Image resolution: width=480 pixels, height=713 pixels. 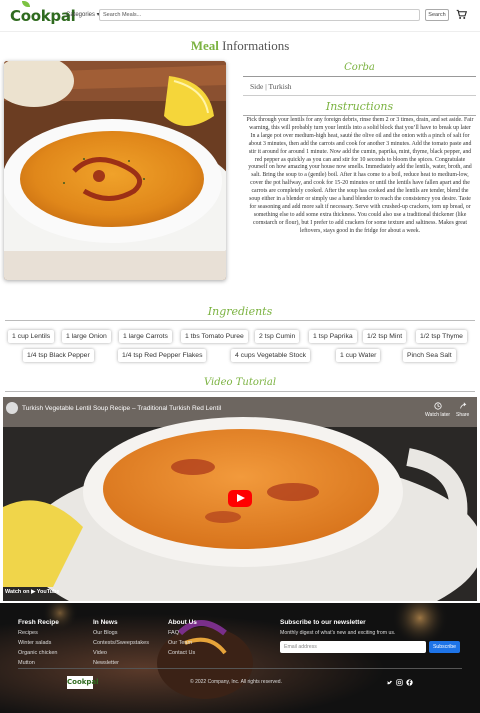 What do you see at coordinates (333, 336) in the screenshot?
I see `ingredient-chip: 1 tsp Paprika` at bounding box center [333, 336].